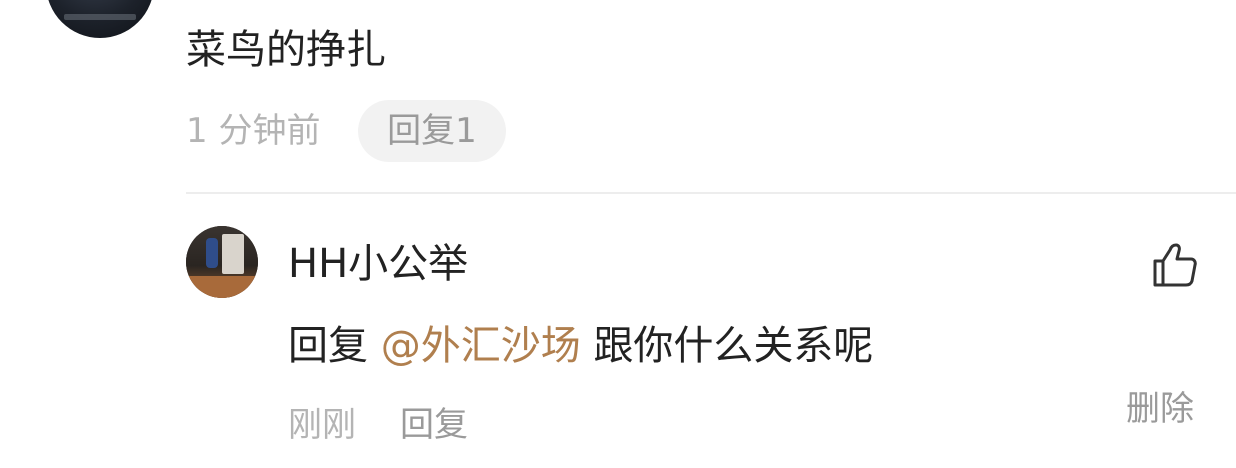 The width and height of the screenshot is (1236, 468). Describe the element at coordinates (1174, 265) in the screenshot. I see `thumbs-up-icon` at that location.